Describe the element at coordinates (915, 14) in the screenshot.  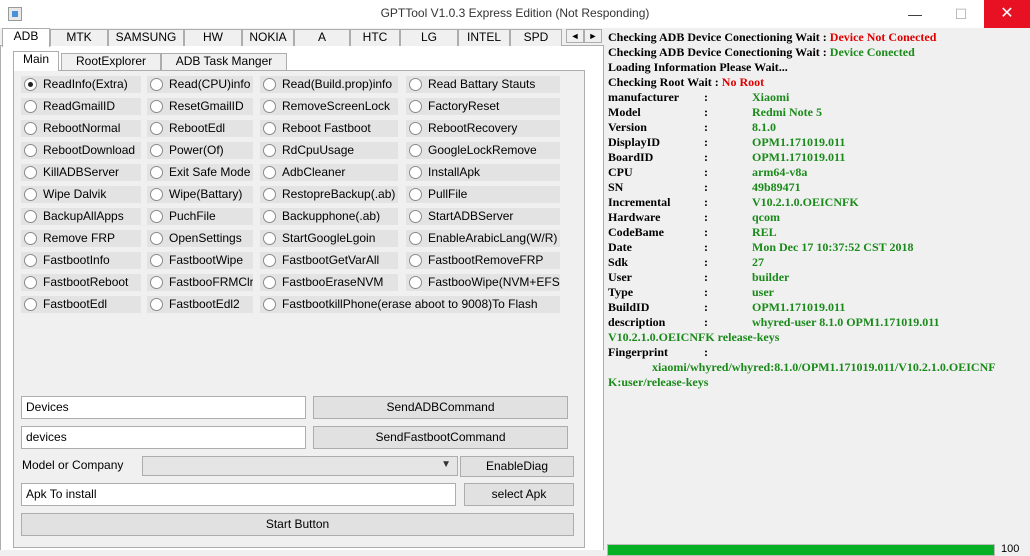
I see `minimize-button: —` at that location.